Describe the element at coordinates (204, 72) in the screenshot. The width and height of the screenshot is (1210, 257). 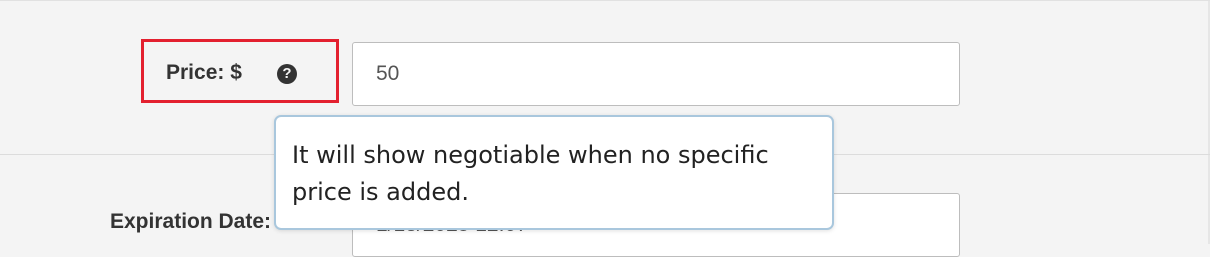
I see `price-label: Price: $` at that location.